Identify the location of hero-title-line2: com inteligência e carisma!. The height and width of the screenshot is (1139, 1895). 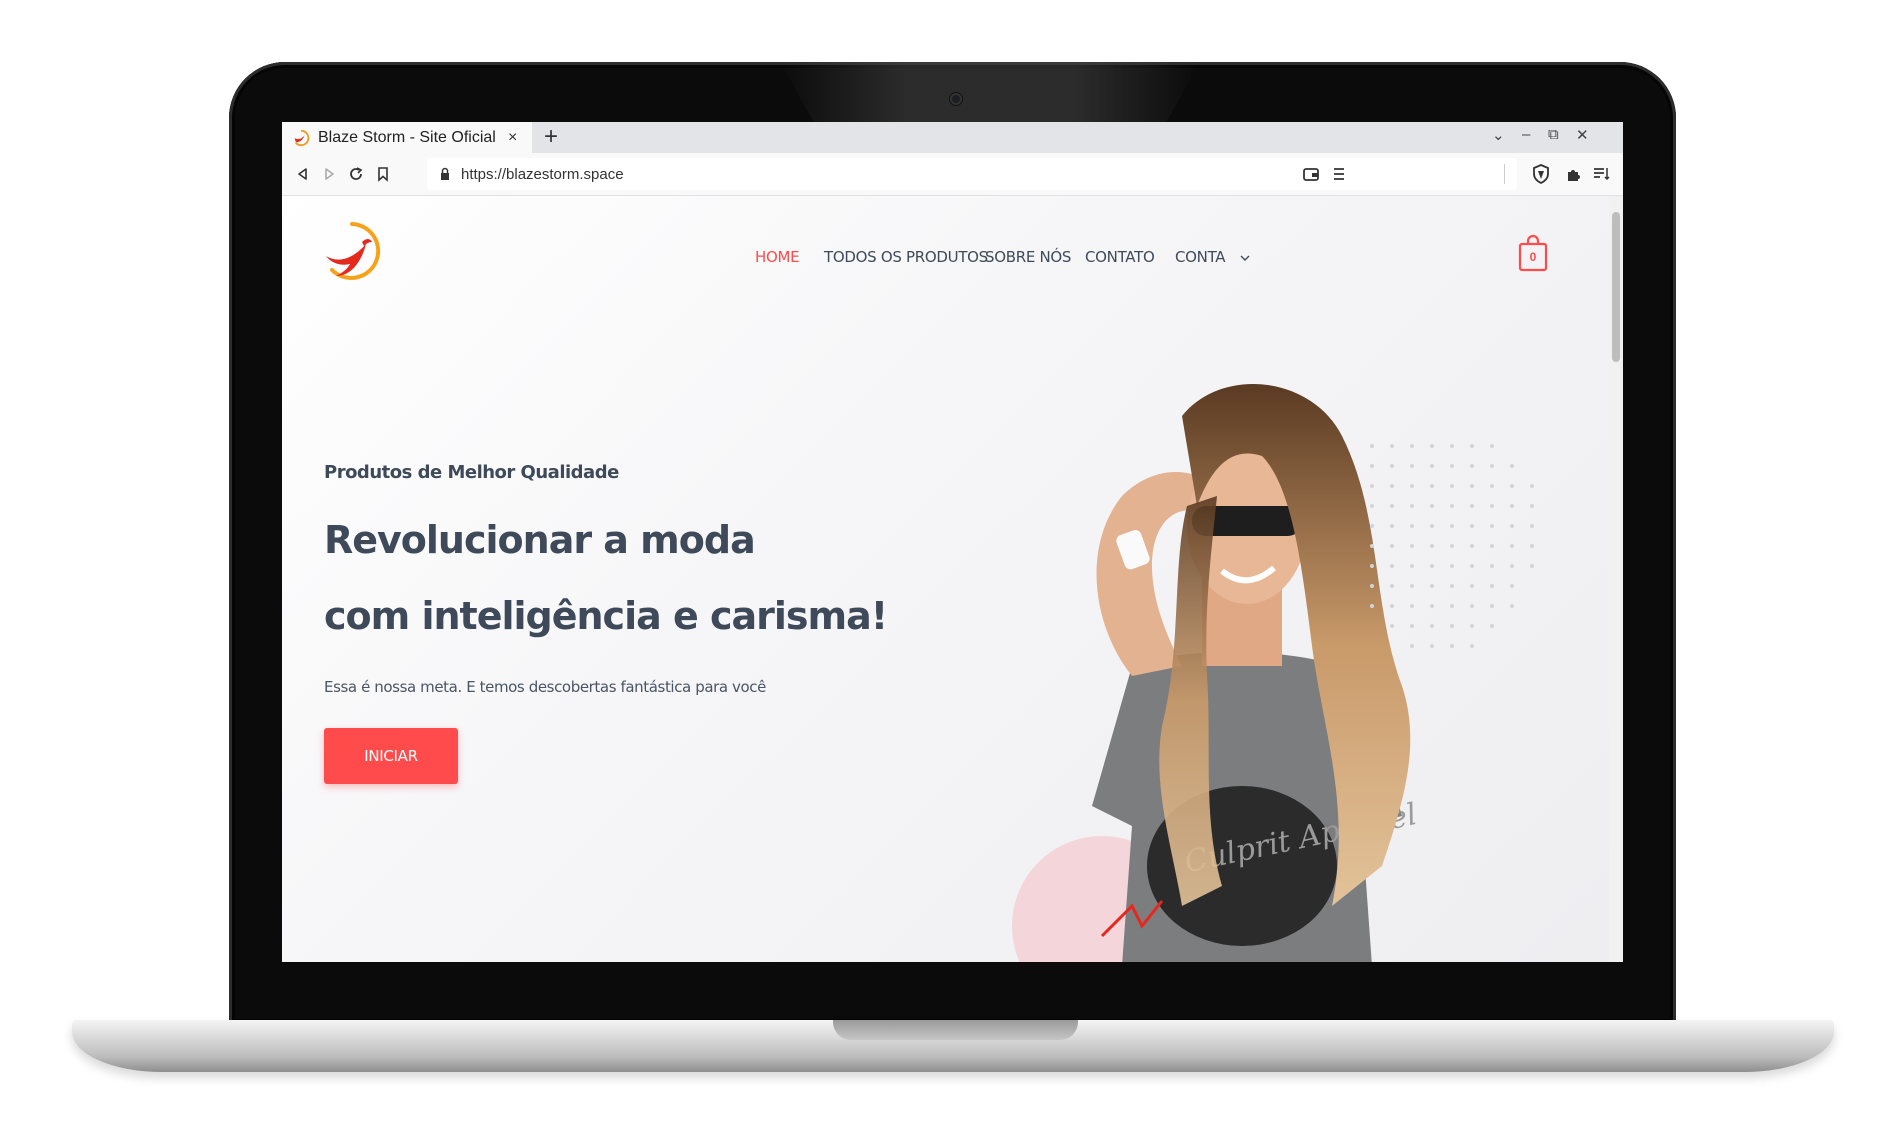
(606, 616).